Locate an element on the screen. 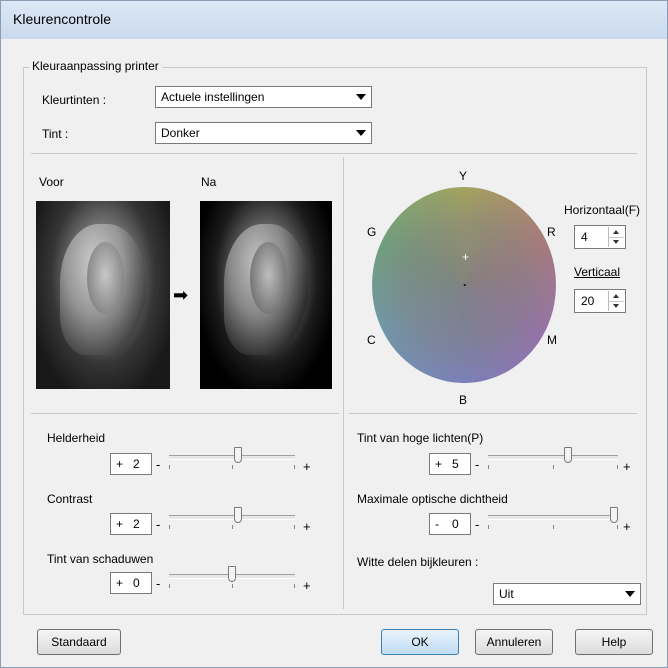 The height and width of the screenshot is (668, 668). contrast-value-box: + 2 is located at coordinates (131, 524).